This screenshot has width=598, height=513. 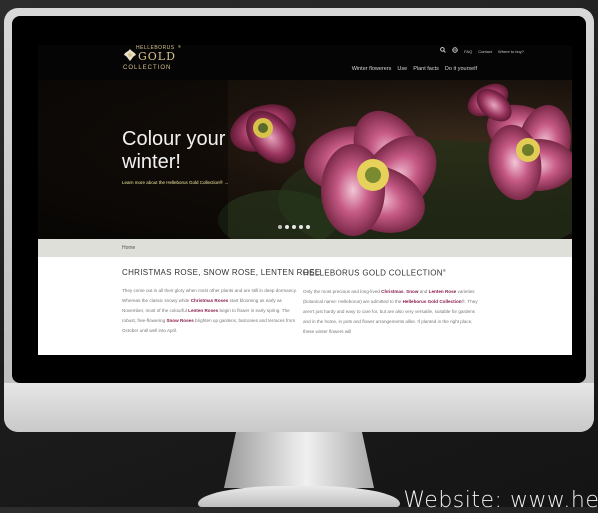 What do you see at coordinates (179, 47) in the screenshot?
I see `logo-registered-mark: ®` at bounding box center [179, 47].